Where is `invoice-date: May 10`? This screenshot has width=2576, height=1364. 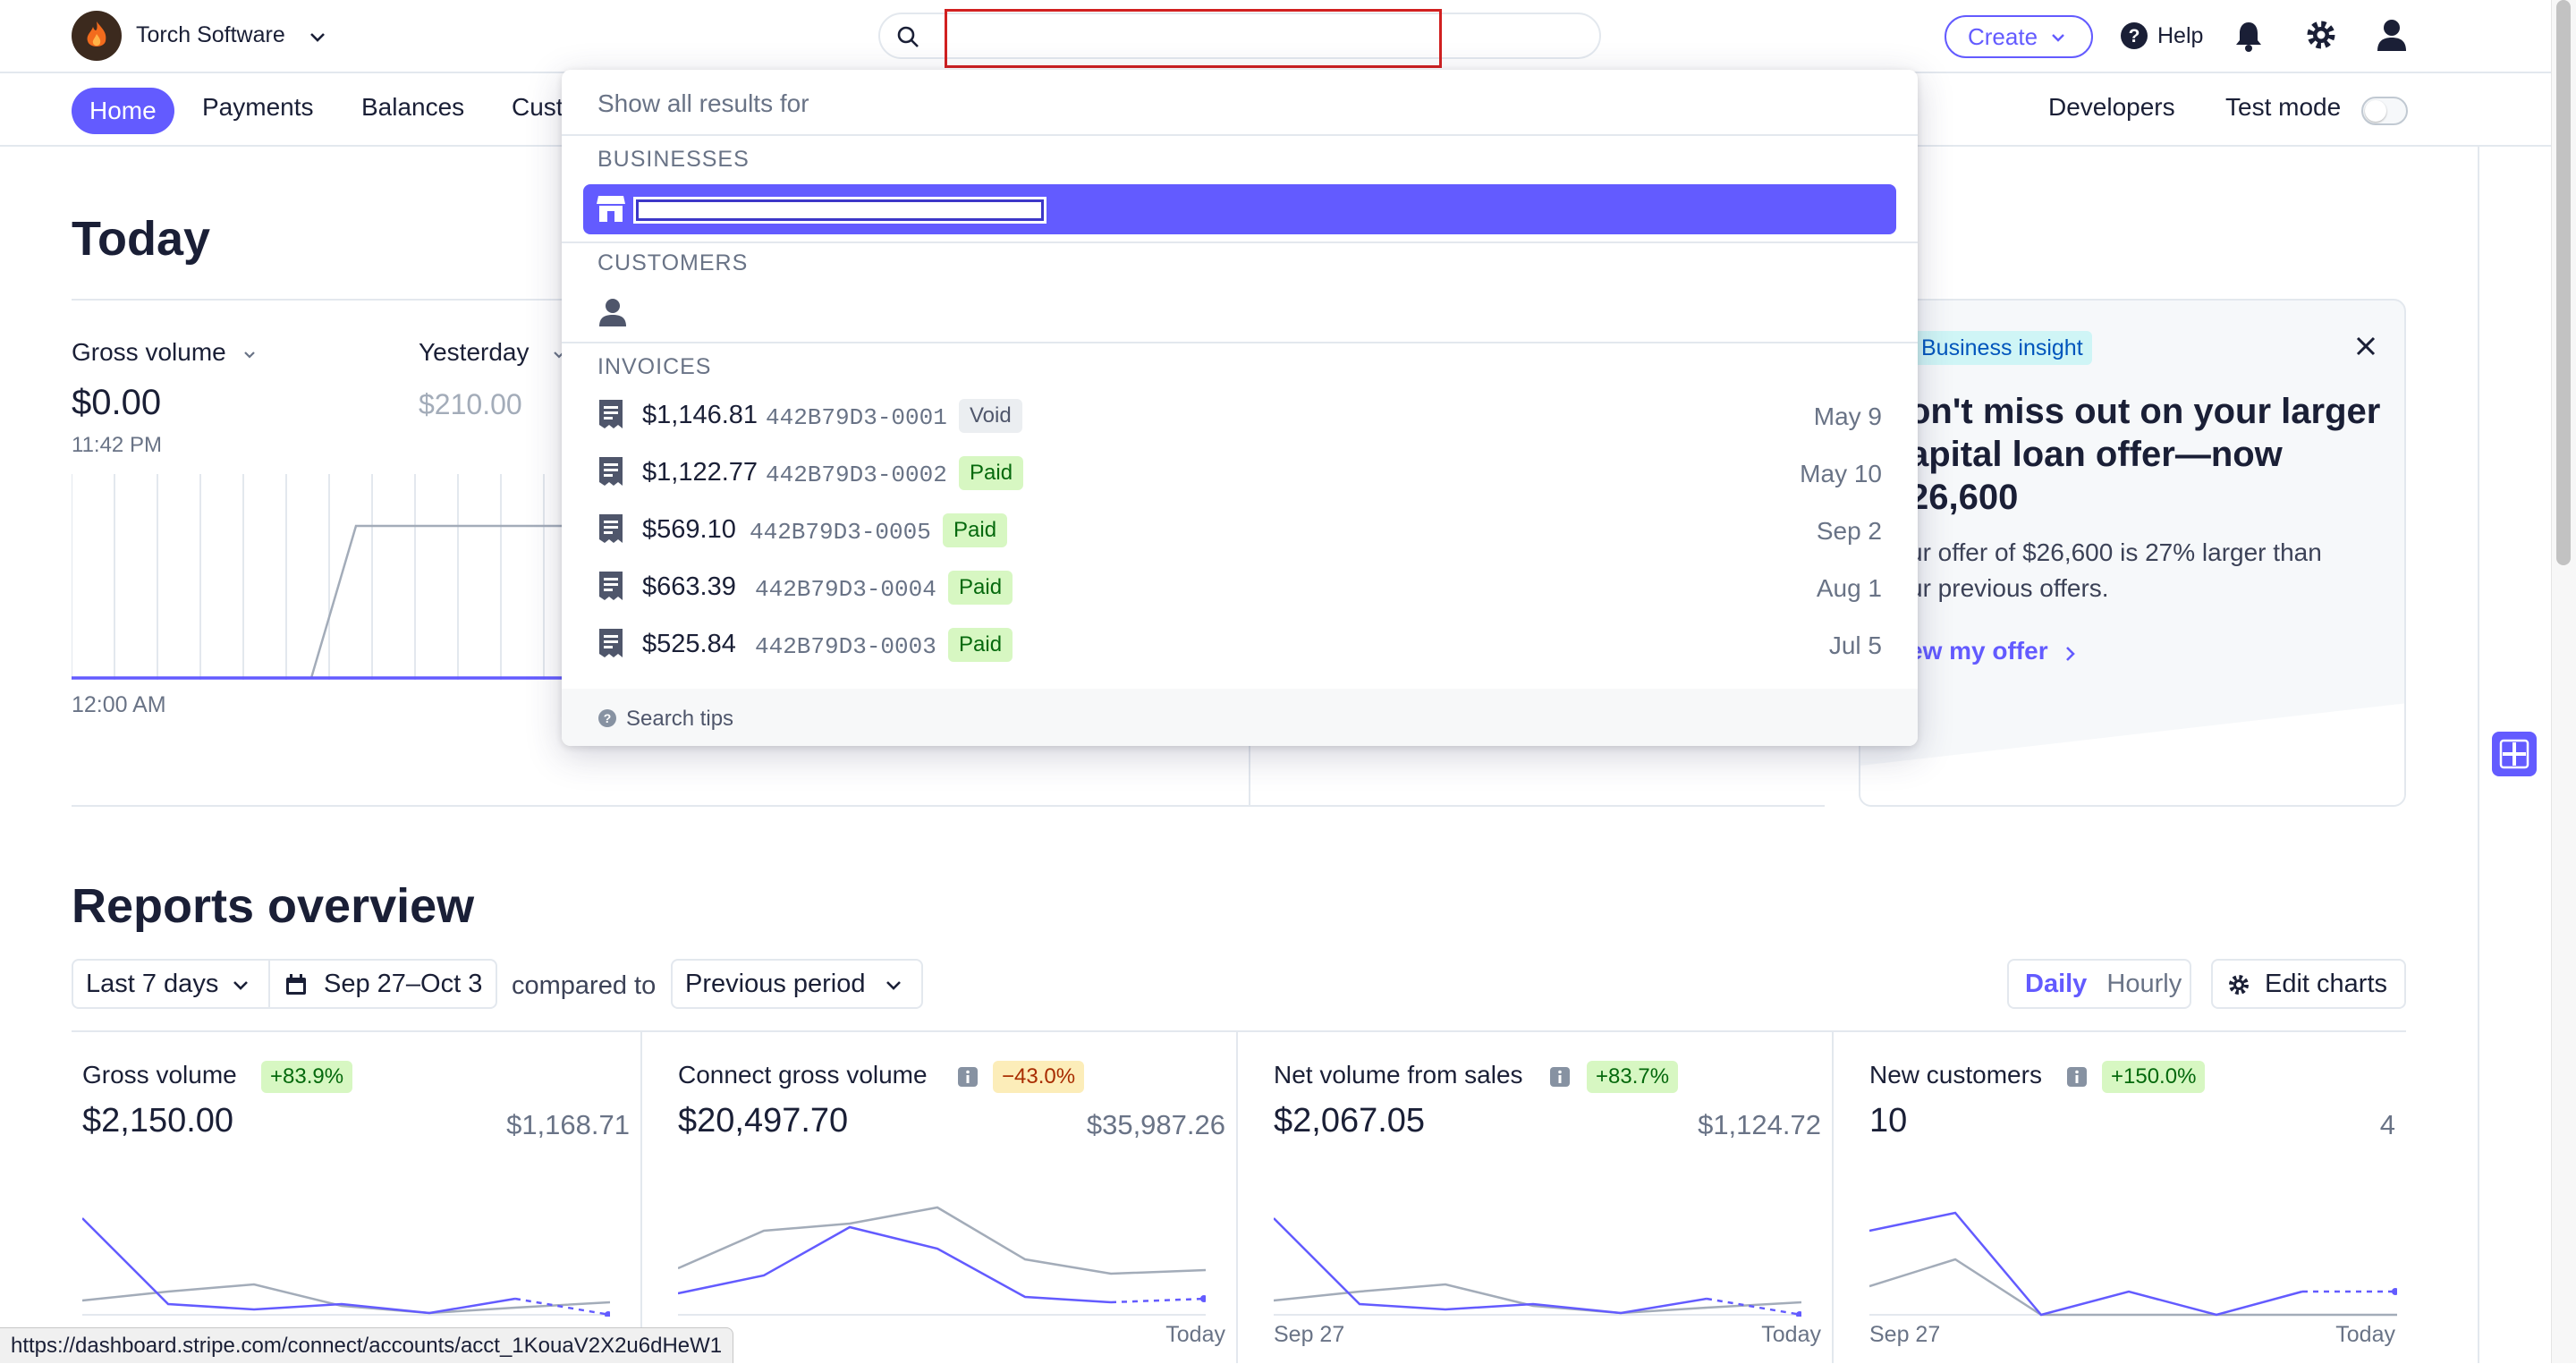 invoice-date: May 10 is located at coordinates (1841, 473).